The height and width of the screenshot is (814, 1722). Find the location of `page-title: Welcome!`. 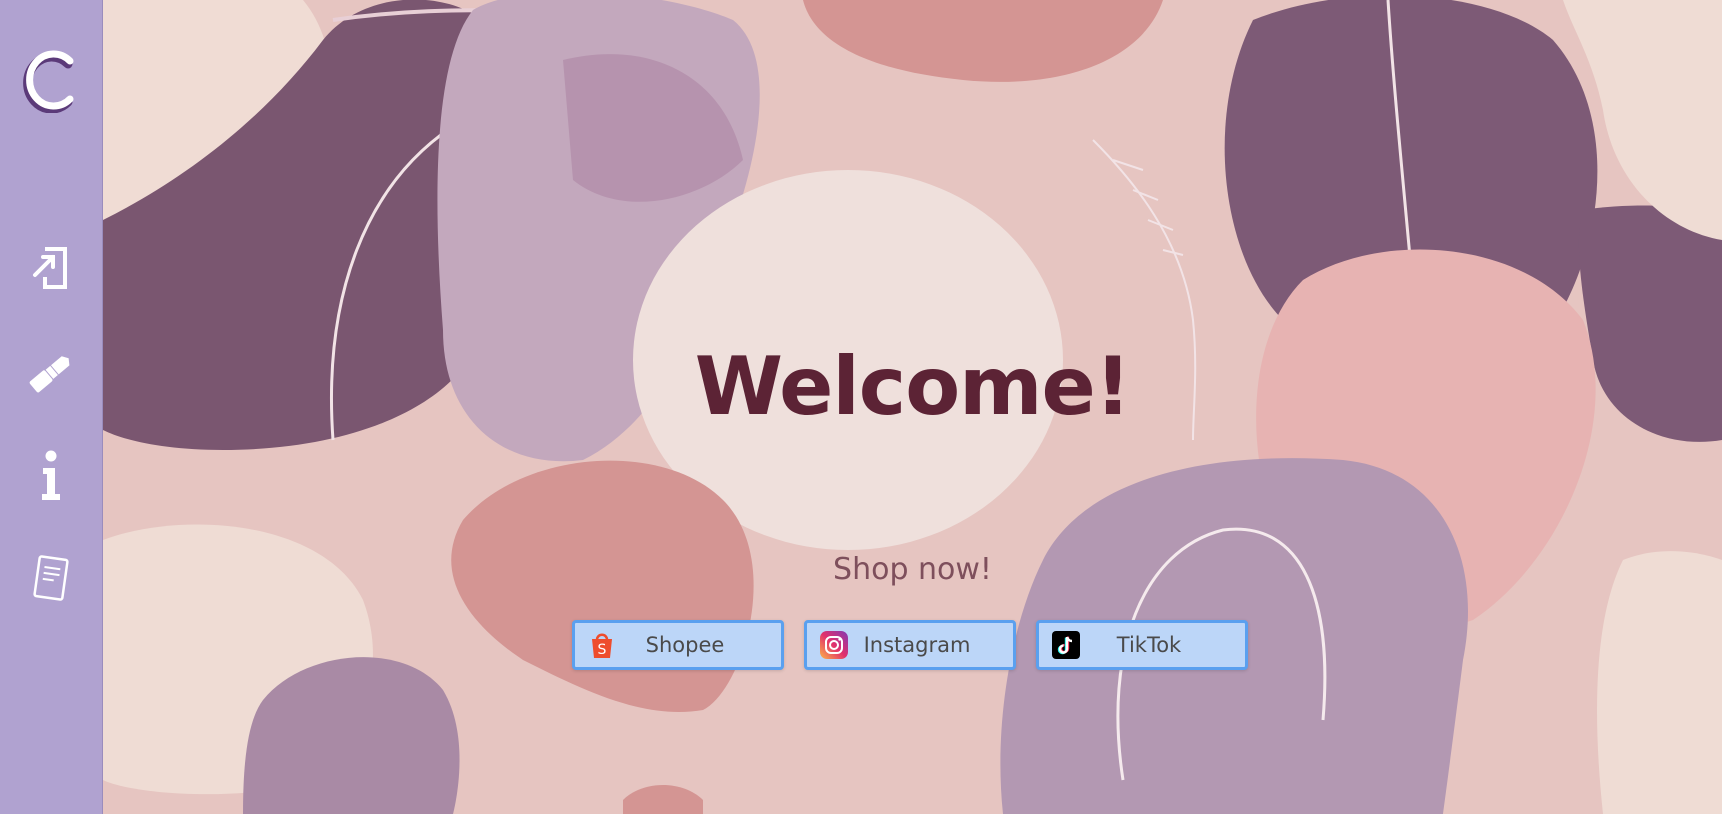

page-title: Welcome! is located at coordinates (913, 386).